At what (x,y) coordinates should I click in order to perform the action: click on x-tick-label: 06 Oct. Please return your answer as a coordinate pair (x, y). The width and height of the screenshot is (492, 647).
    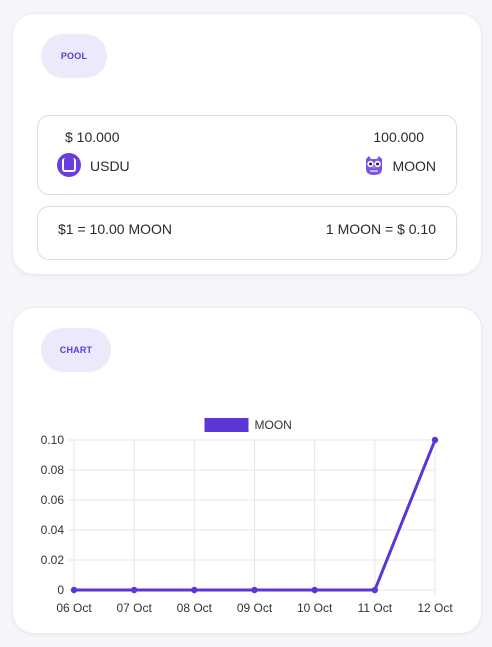
    Looking at the image, I should click on (74, 608).